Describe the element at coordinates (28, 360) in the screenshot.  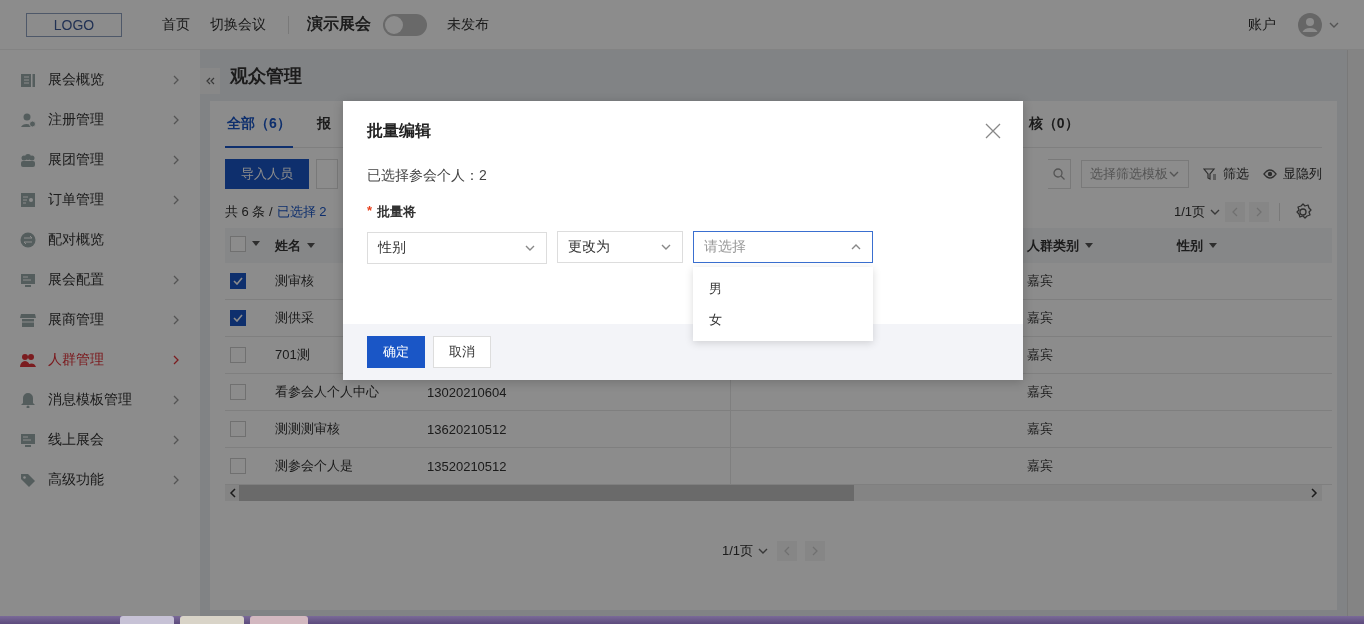
I see `people-icon` at that location.